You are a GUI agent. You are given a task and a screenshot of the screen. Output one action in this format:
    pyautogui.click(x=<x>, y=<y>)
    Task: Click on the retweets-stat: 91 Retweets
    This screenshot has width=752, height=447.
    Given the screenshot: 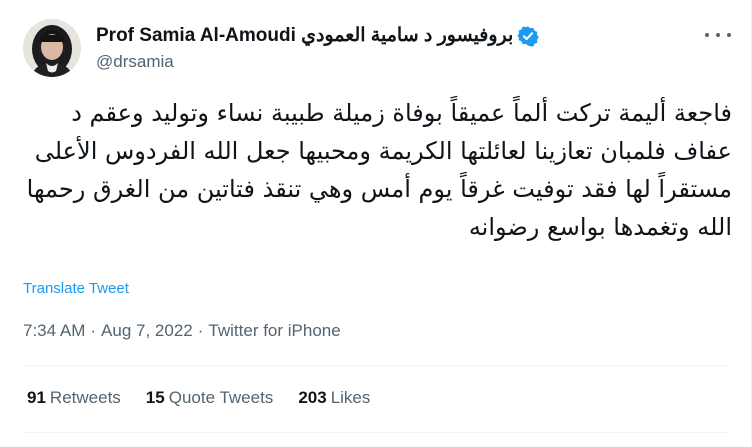 What is the action you would take?
    pyautogui.click(x=74, y=398)
    